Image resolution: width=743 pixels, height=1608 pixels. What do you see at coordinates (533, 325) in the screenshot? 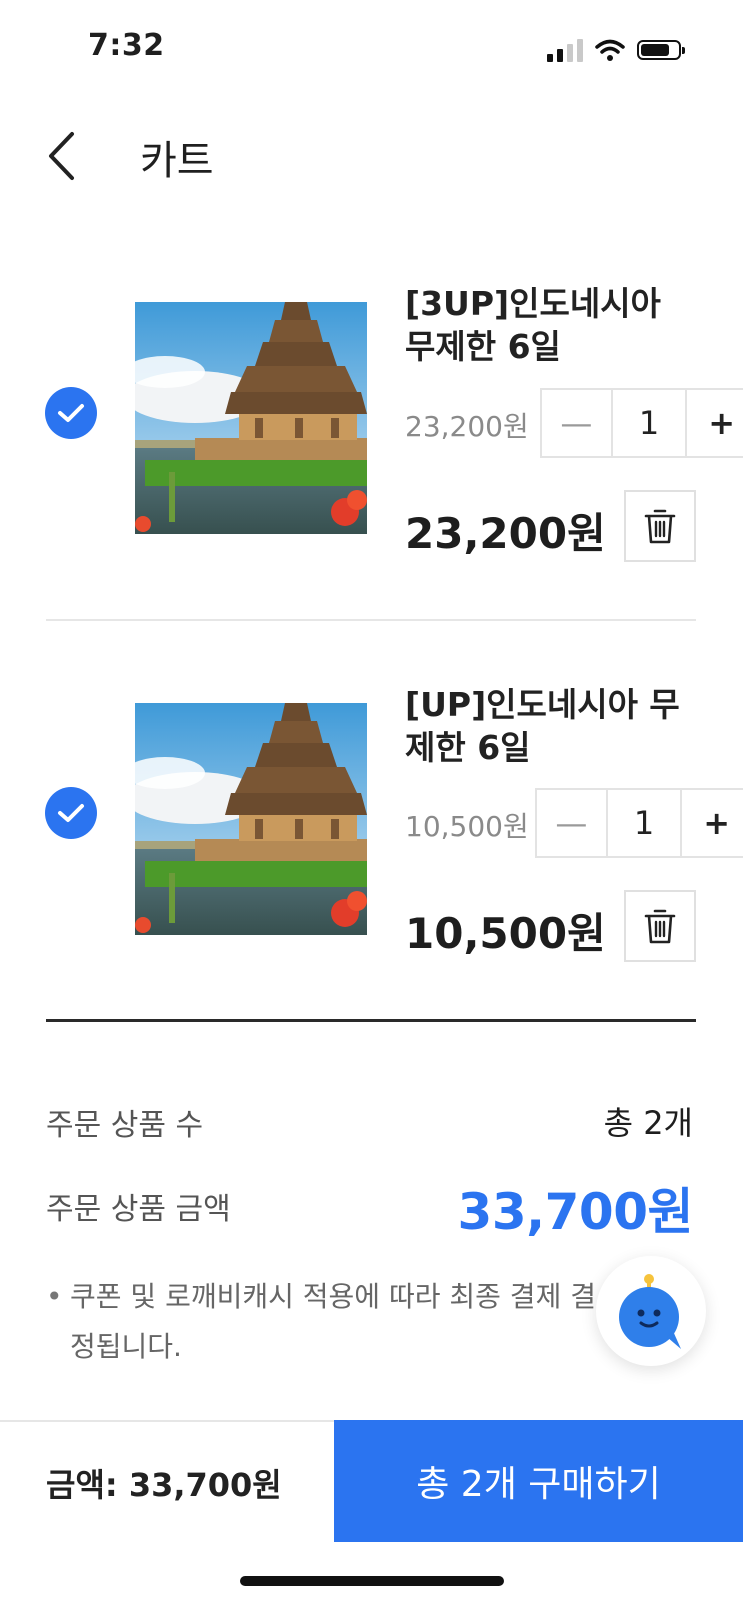
I see `item-name: [3UP]인도네시아 무제한 6일` at bounding box center [533, 325].